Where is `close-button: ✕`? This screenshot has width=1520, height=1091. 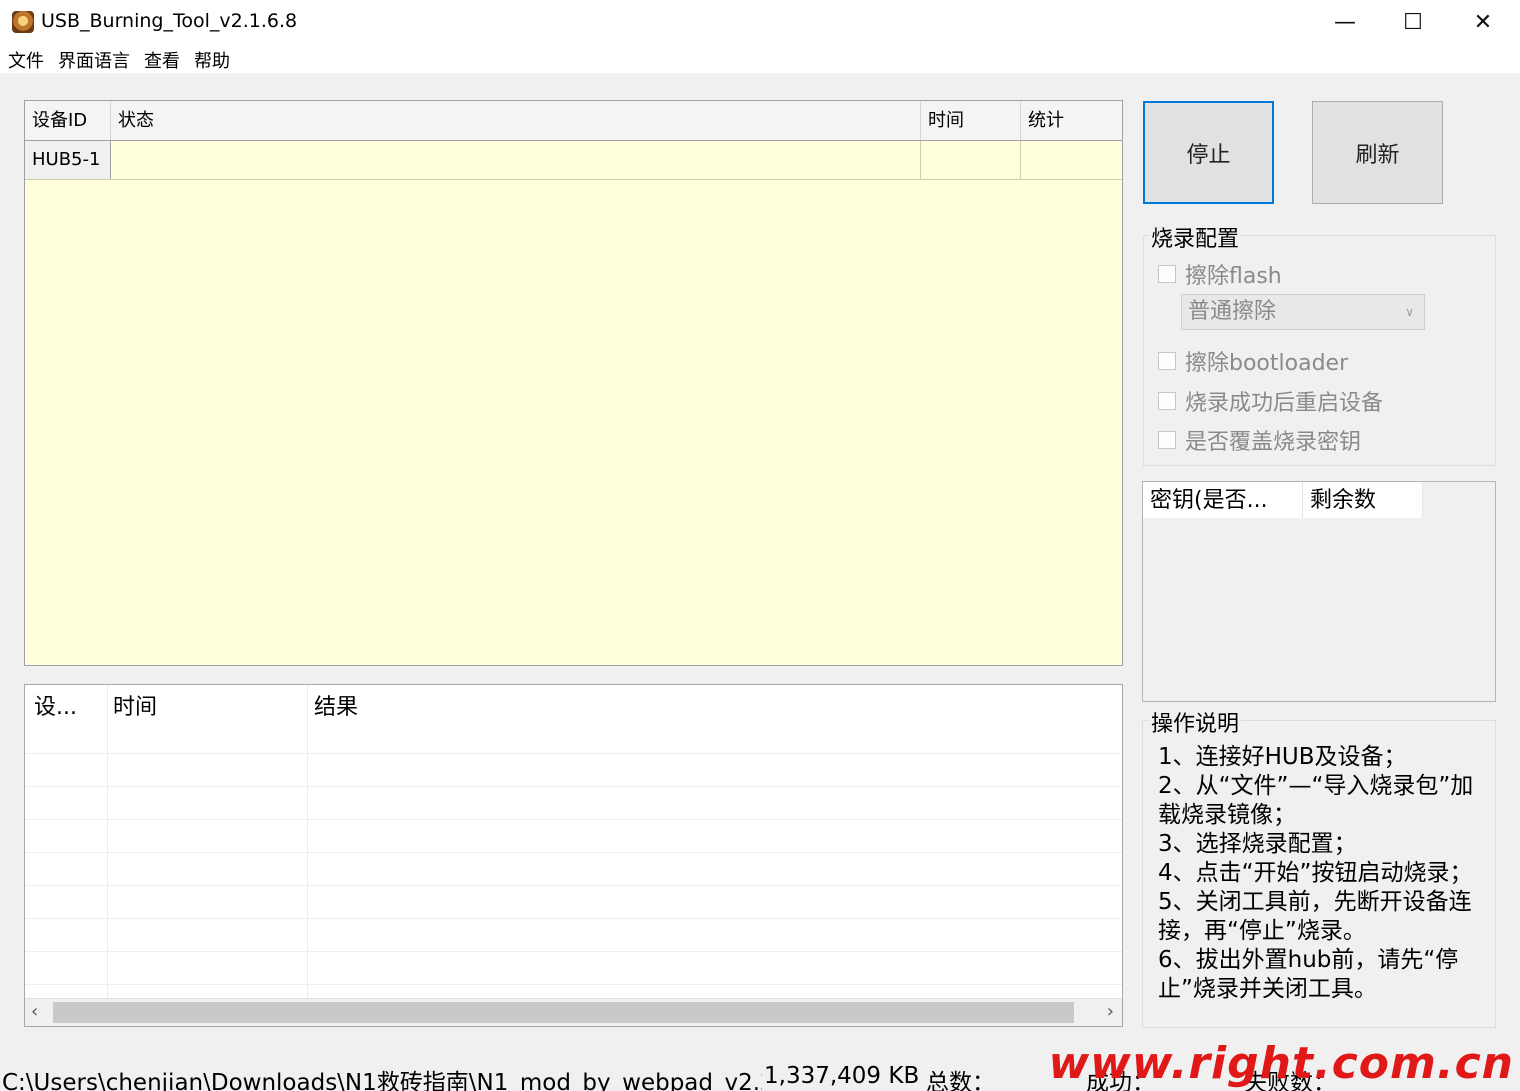 close-button: ✕ is located at coordinates (1483, 22).